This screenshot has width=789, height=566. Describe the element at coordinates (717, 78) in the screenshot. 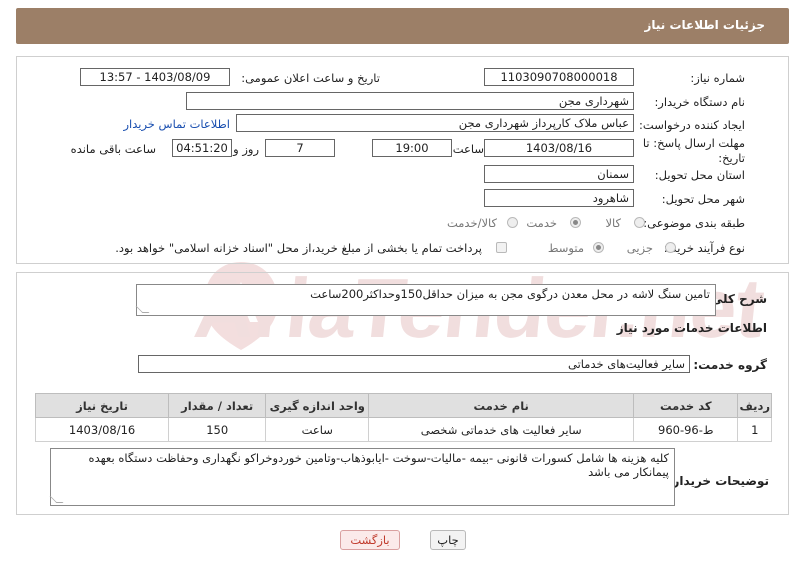

I see `need-number-label: شماره نیاز:` at that location.